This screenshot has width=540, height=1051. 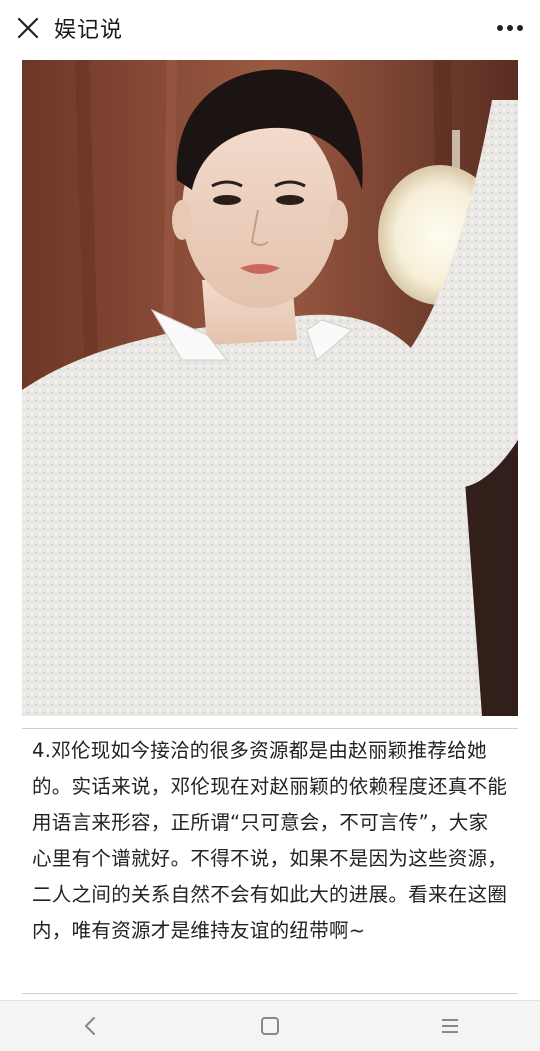 I want to click on back-chevron-icon, so click(x=90, y=1026).